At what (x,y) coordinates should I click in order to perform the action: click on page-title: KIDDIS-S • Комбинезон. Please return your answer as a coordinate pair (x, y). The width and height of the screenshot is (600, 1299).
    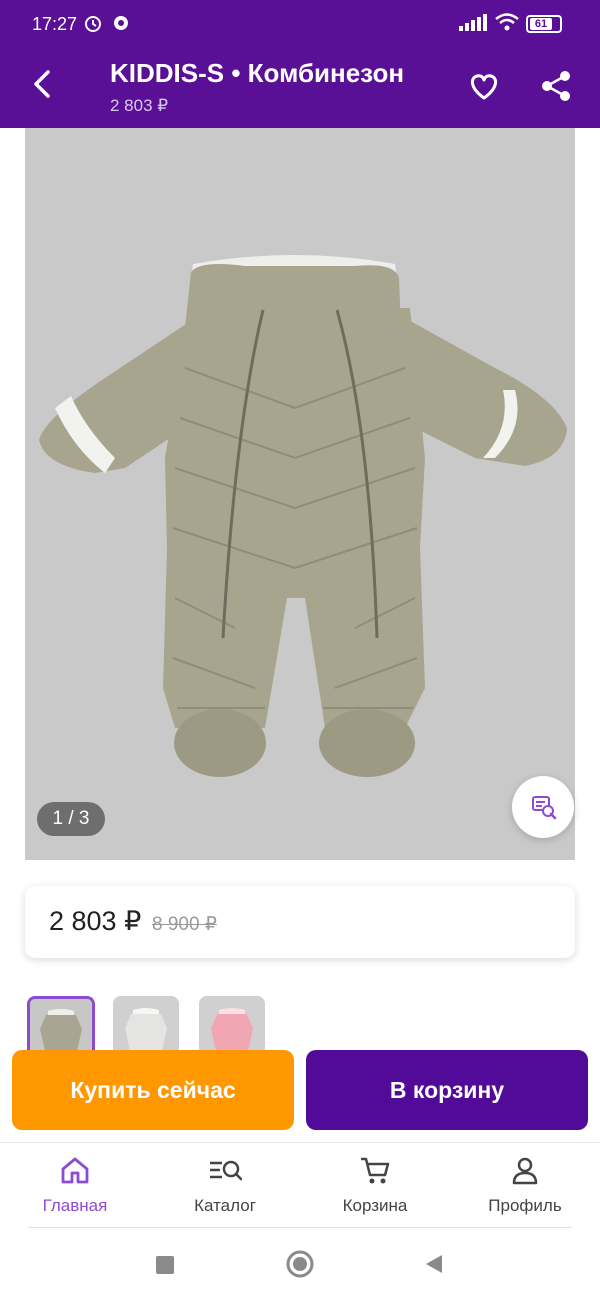
    Looking at the image, I should click on (257, 73).